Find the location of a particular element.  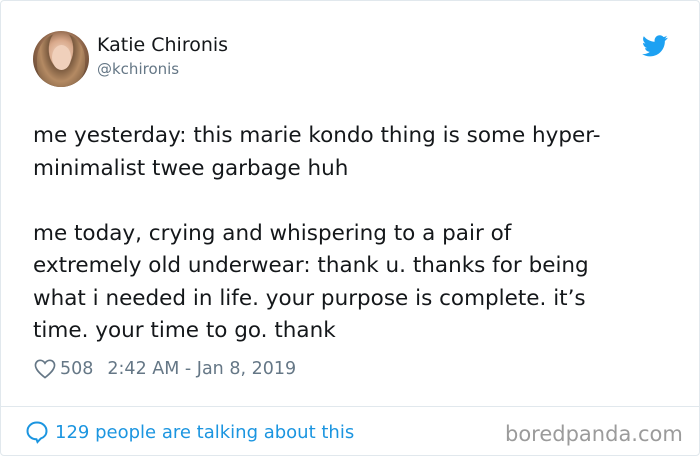

conversation-link: 129 people are talking about this is located at coordinates (189, 432).